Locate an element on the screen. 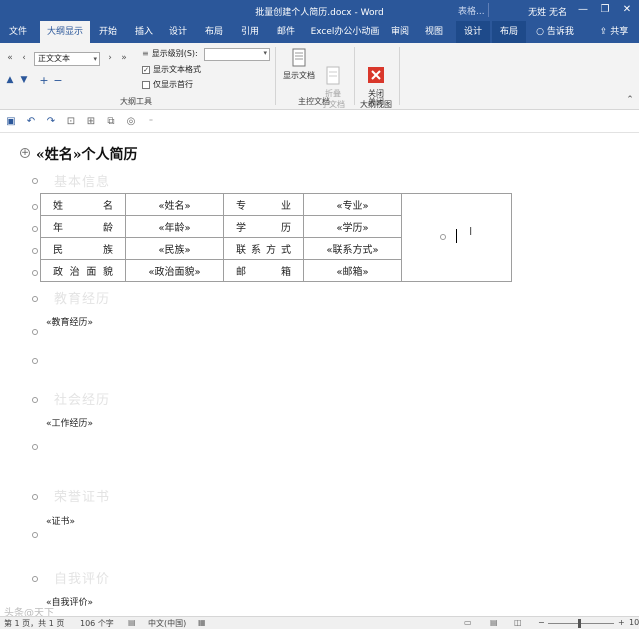  zoom-slider-thumb is located at coordinates (579, 623).